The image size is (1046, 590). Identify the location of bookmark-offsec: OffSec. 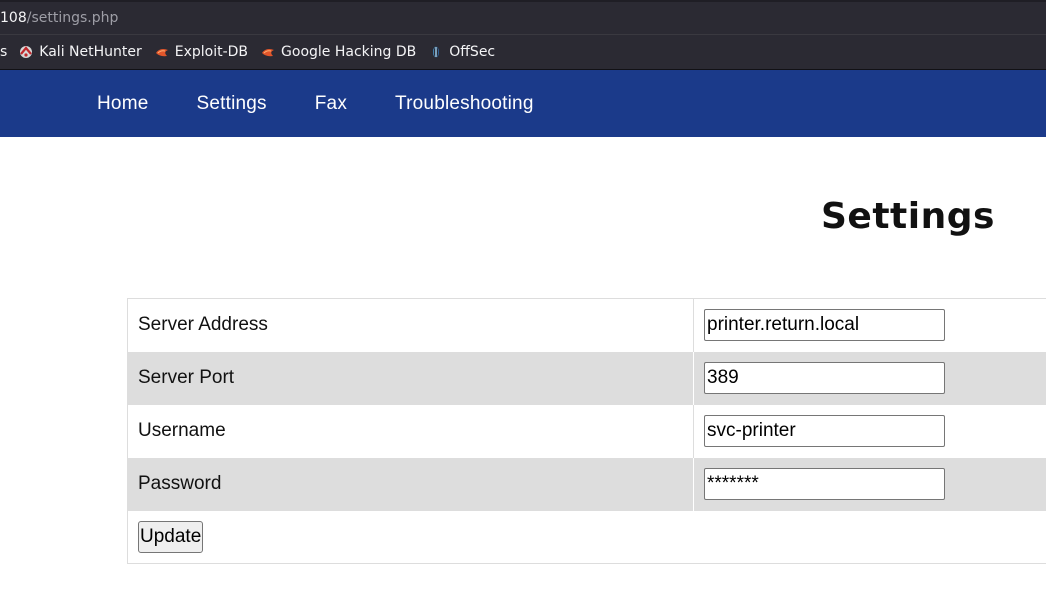
(462, 52).